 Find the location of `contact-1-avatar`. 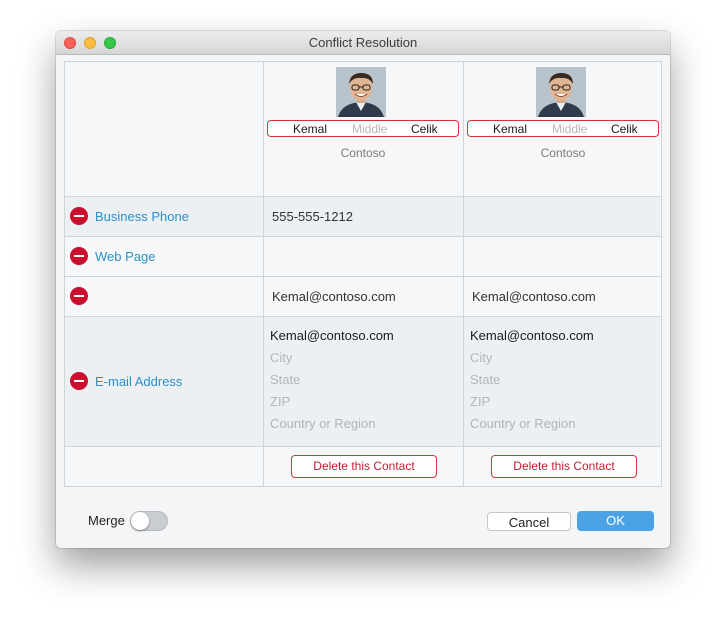

contact-1-avatar is located at coordinates (361, 92).